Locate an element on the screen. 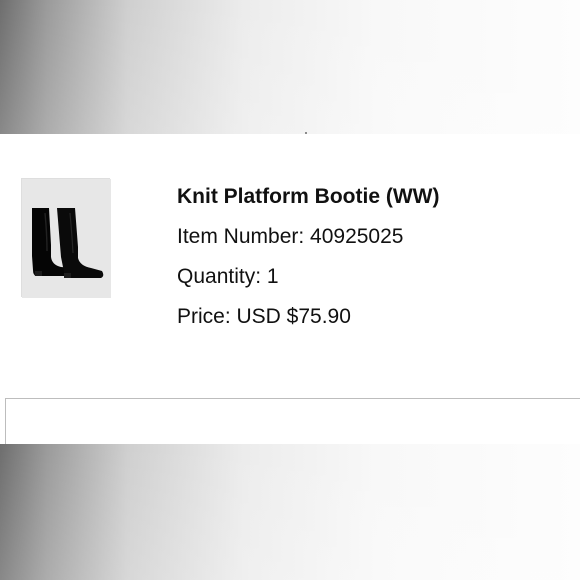 The width and height of the screenshot is (580, 580). quantity: Quantity: 1 is located at coordinates (228, 276).